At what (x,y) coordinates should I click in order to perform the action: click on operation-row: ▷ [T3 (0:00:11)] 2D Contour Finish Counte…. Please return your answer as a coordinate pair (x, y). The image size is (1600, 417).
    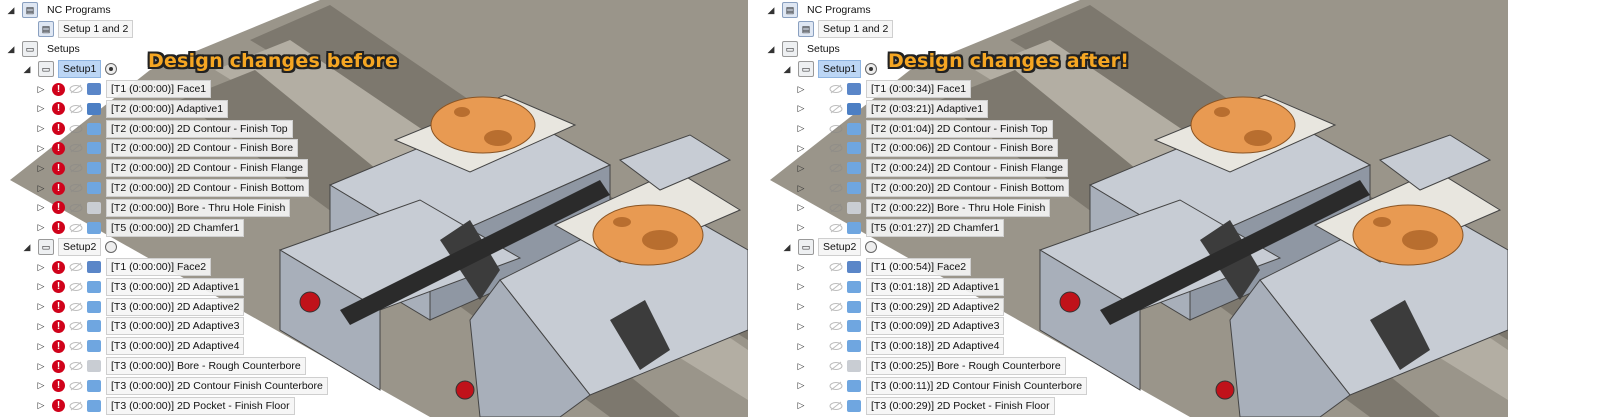
    Looking at the image, I should click on (942, 385).